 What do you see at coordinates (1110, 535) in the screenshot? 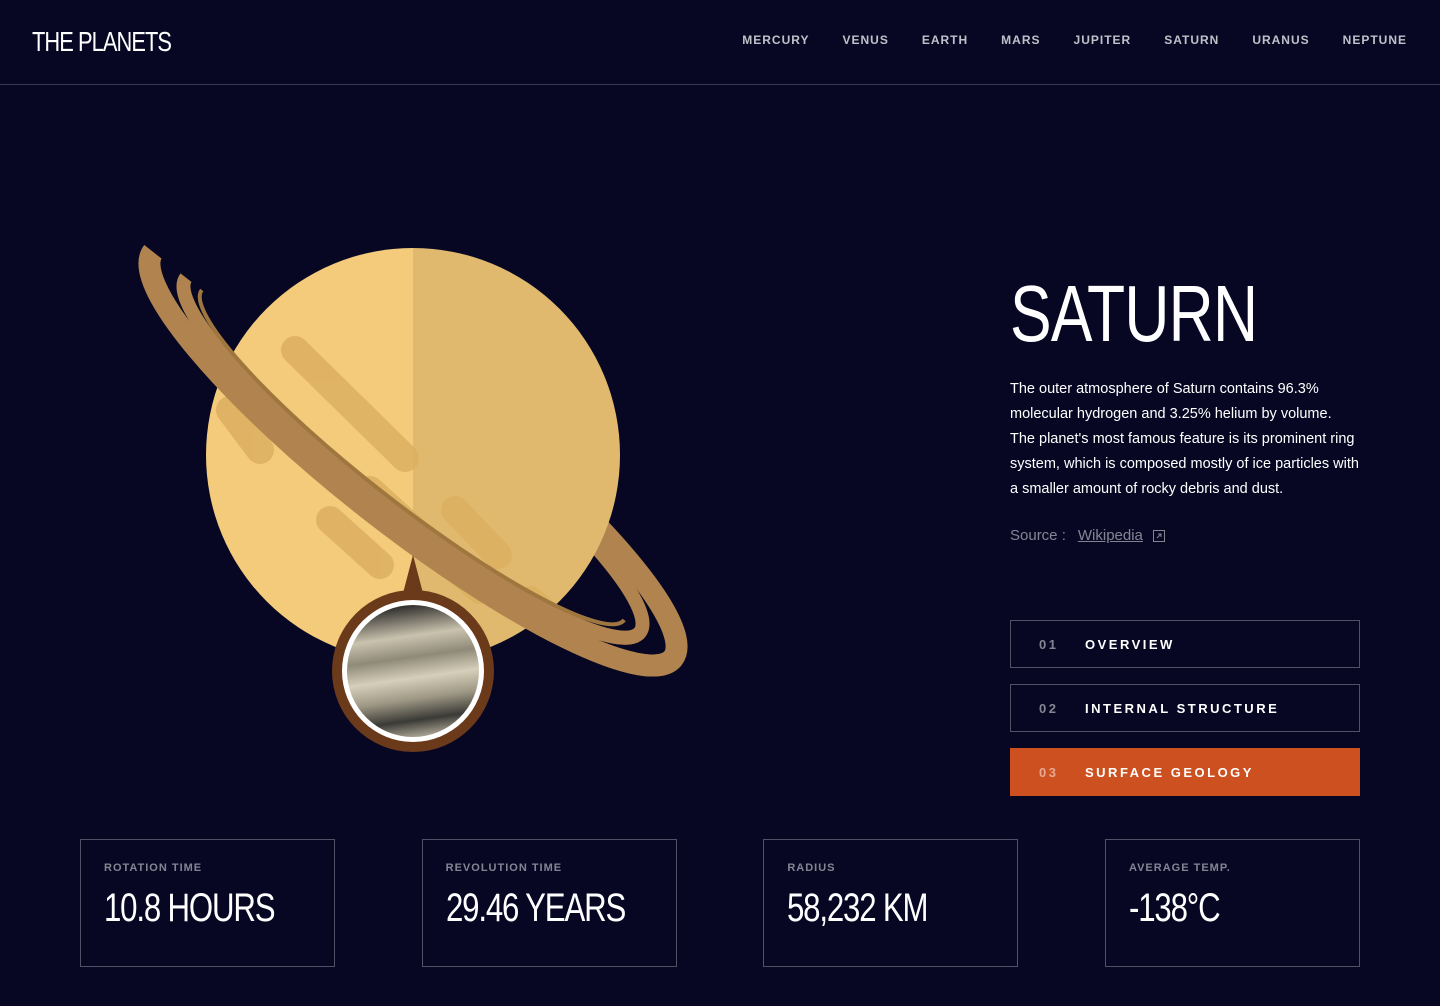
I see `source-link: Wikipedia` at bounding box center [1110, 535].